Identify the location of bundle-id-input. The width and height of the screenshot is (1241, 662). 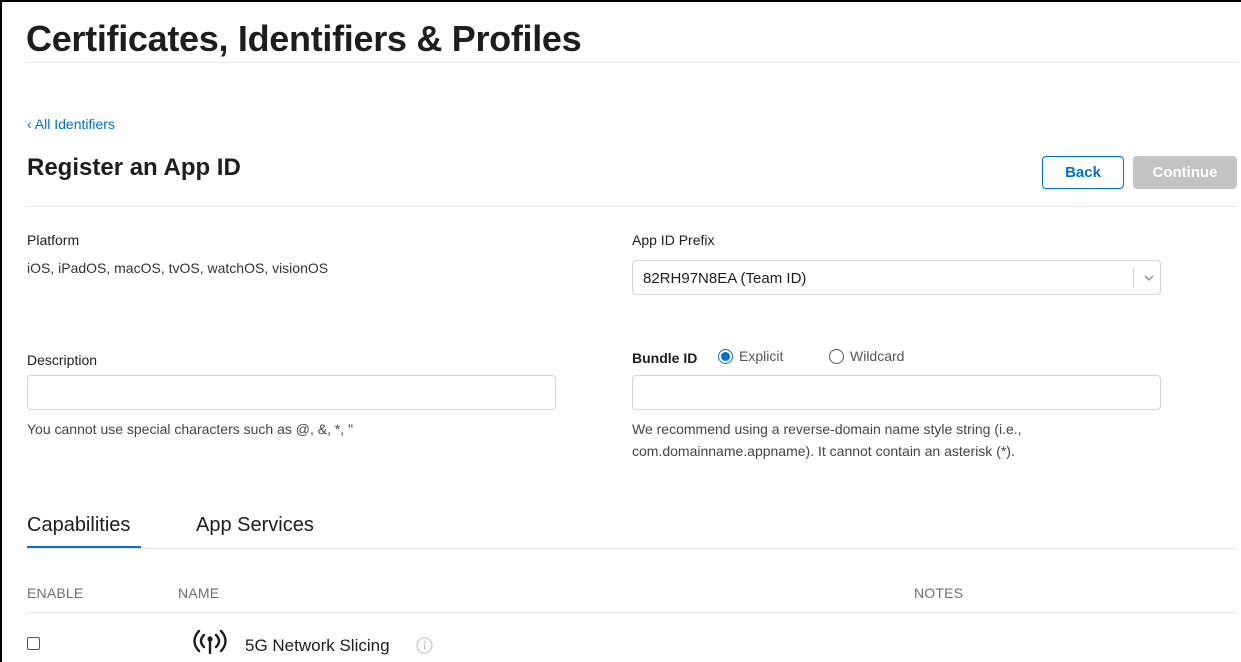
(896, 392).